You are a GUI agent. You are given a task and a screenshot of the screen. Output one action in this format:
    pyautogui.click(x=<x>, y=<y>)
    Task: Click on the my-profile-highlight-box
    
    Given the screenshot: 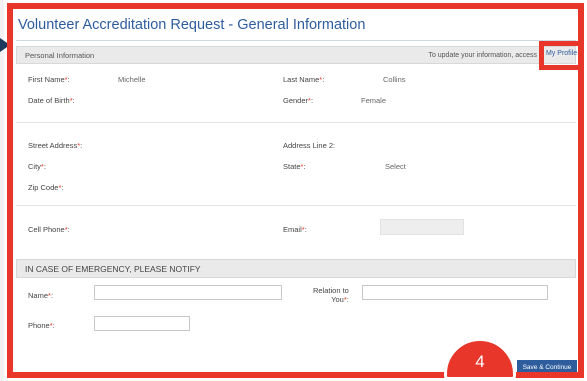 What is the action you would take?
    pyautogui.click(x=561, y=55)
    